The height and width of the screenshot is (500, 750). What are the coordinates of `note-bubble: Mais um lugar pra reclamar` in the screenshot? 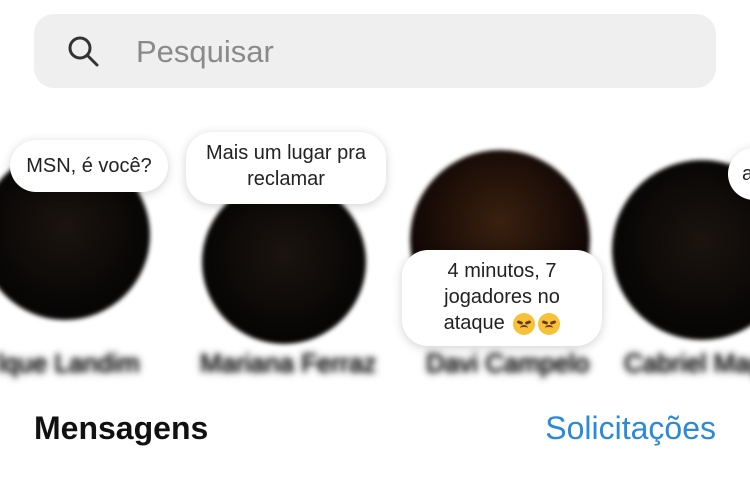 It's located at (286, 168).